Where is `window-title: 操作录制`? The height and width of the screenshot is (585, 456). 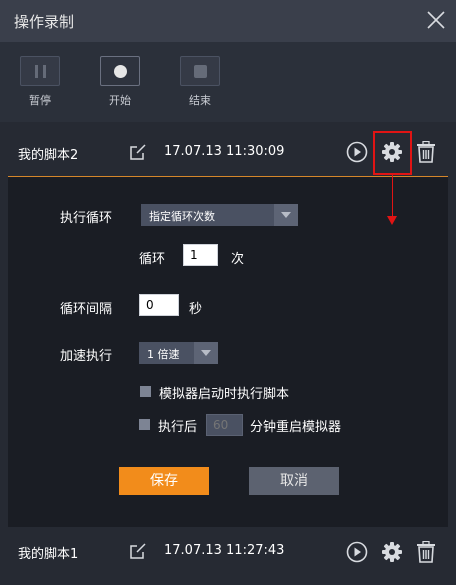 window-title: 操作录制 is located at coordinates (44, 22).